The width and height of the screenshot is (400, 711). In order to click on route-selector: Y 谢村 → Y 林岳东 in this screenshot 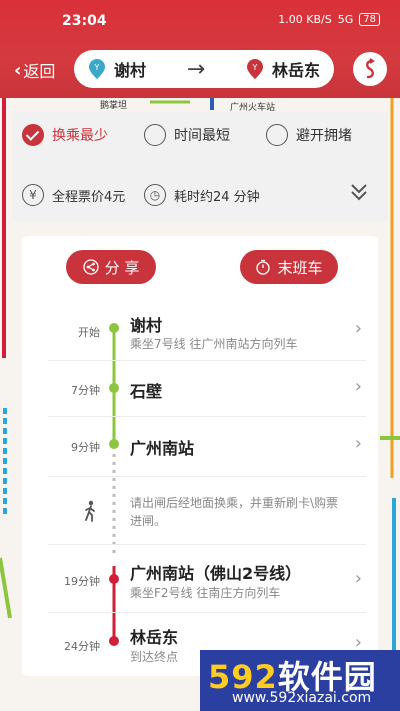, I will do `click(204, 69)`.